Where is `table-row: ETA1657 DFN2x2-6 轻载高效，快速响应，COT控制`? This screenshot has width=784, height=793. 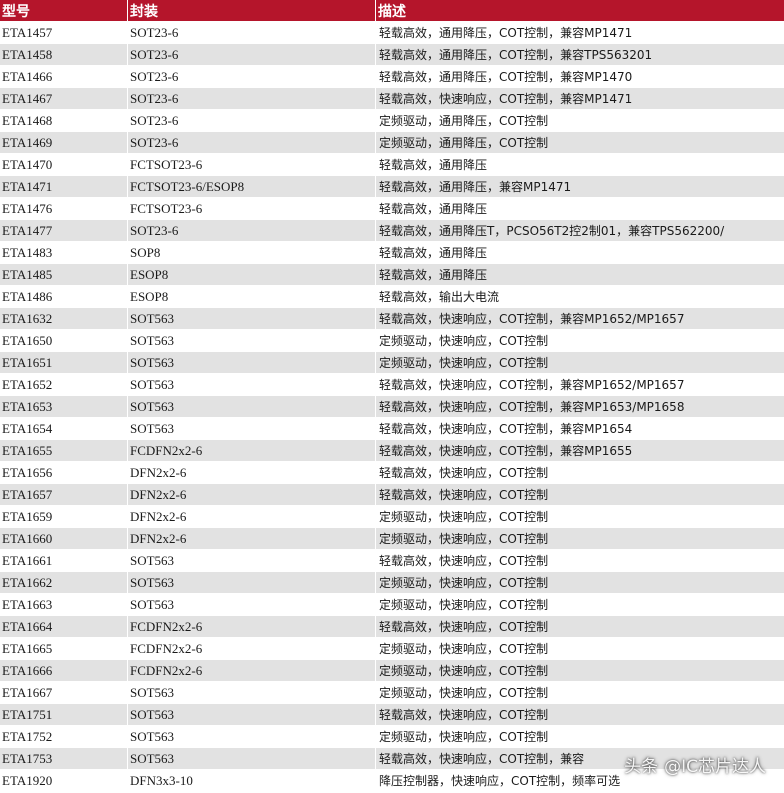
table-row: ETA1657 DFN2x2-6 轻载高效，快速响应，COT控制 is located at coordinates (392, 494).